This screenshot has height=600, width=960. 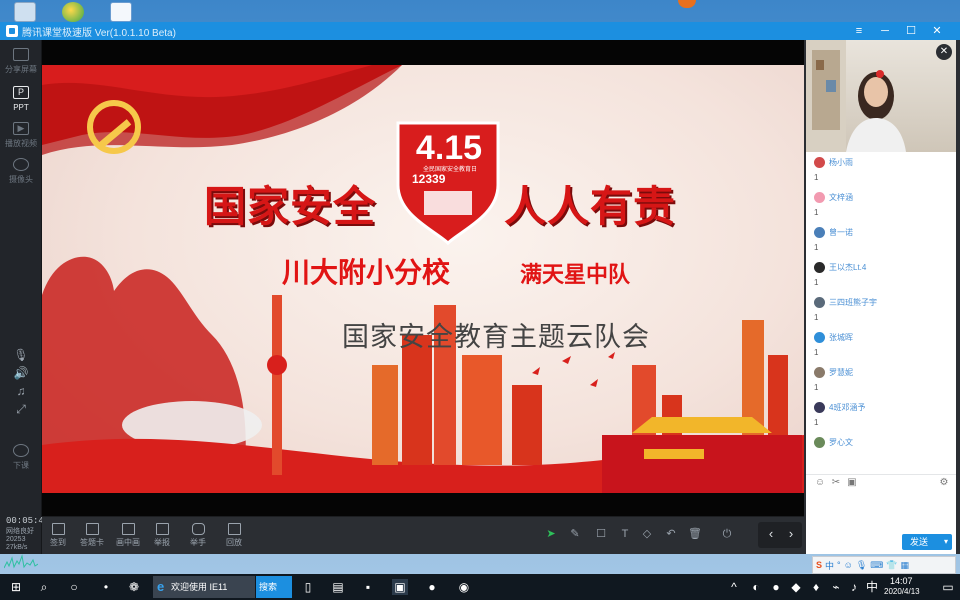 I want to click on classroom-app-icon: ▣, so click(x=400, y=587).